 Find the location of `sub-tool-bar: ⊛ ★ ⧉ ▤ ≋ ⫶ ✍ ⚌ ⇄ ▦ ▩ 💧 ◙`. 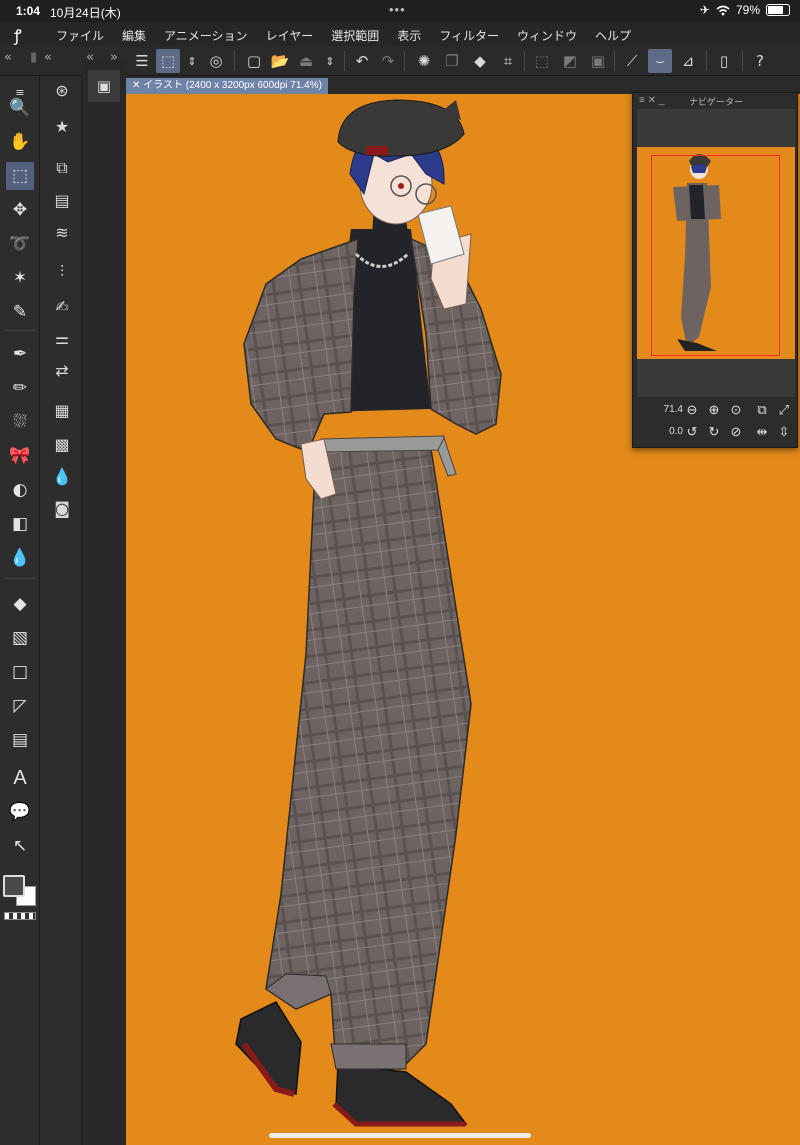

sub-tool-bar: ⊛ ★ ⧉ ▤ ≋ ⫶ ✍ ⚌ ⇄ ▦ ▩ 💧 ◙ is located at coordinates (61, 610).